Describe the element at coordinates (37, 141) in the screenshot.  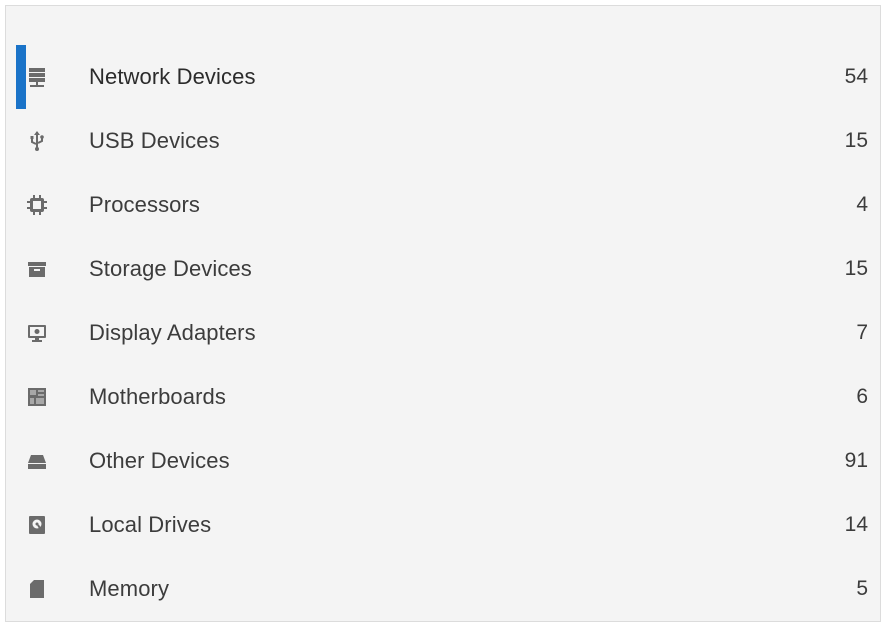
I see `usb-icon` at that location.